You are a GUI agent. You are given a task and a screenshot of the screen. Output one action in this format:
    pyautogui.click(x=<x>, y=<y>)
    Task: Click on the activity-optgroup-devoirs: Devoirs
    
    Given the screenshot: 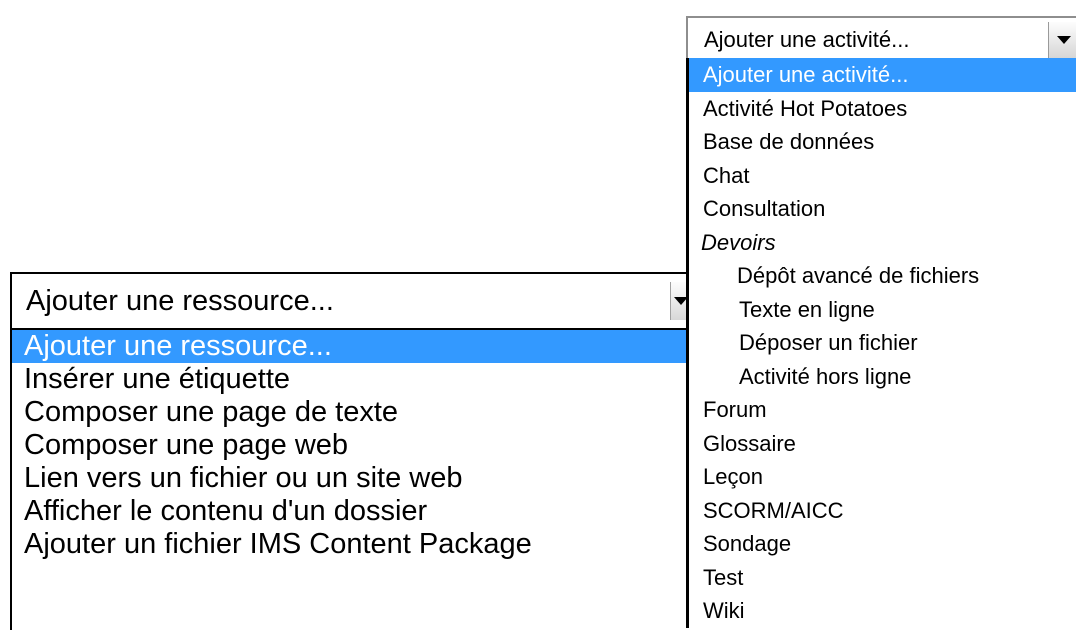 What is the action you would take?
    pyautogui.click(x=738, y=242)
    